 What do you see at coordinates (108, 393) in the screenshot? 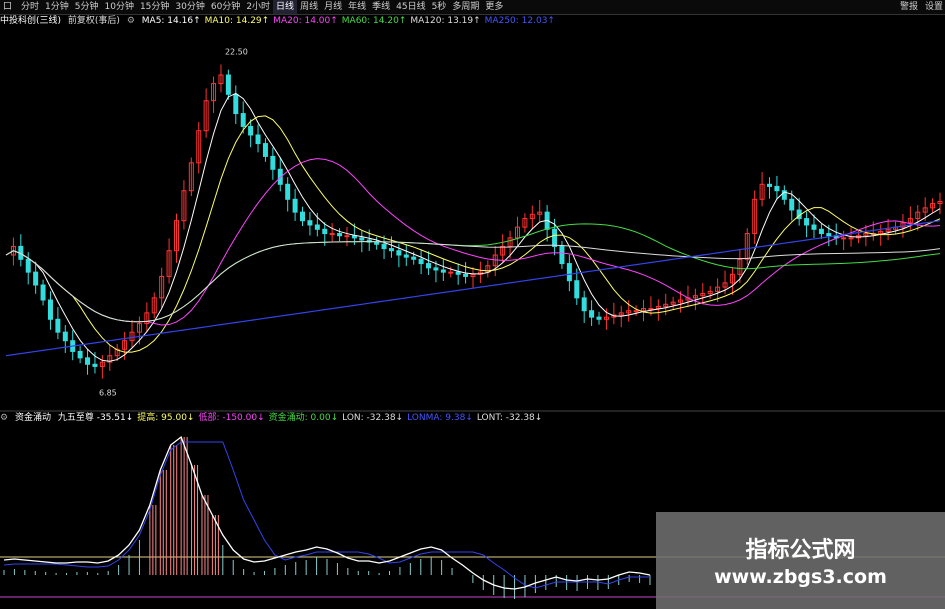
I see `annotation-label: 6.85` at bounding box center [108, 393].